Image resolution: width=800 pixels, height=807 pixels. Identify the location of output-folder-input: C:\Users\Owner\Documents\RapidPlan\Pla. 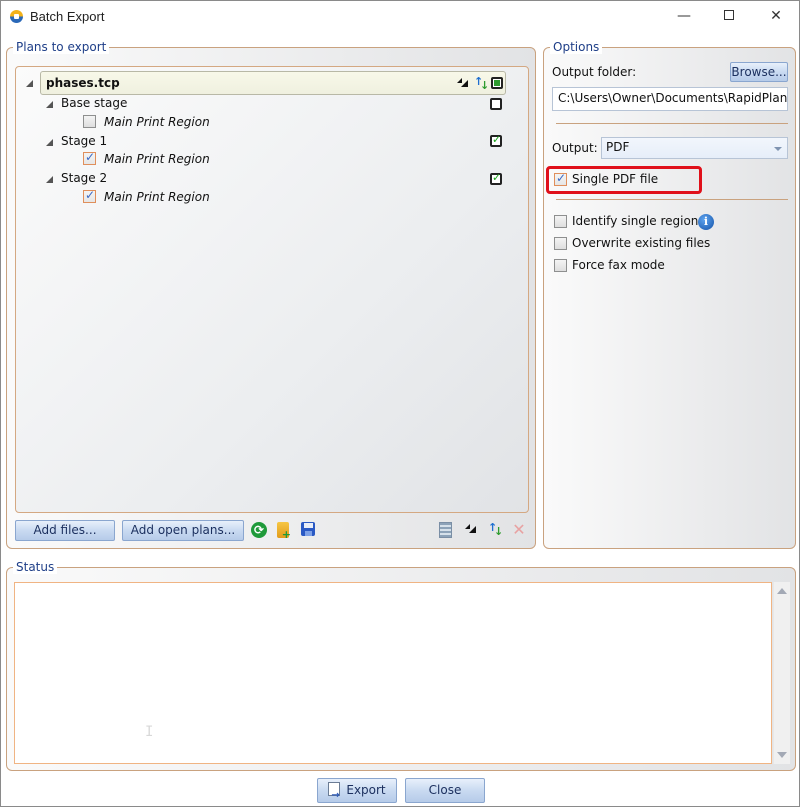
(670, 99).